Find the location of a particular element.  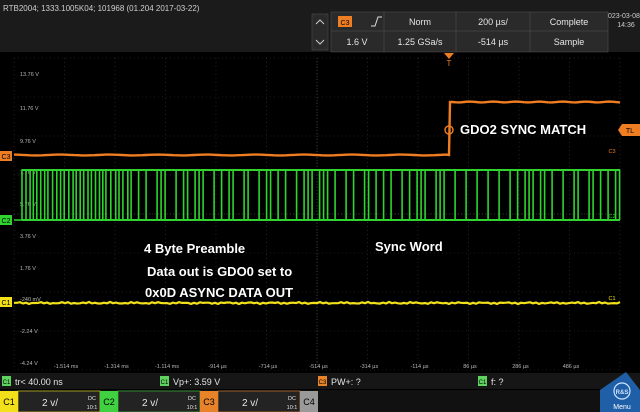

channel-button-c3: C3 2 v/DC 10:1 is located at coordinates (250, 401).